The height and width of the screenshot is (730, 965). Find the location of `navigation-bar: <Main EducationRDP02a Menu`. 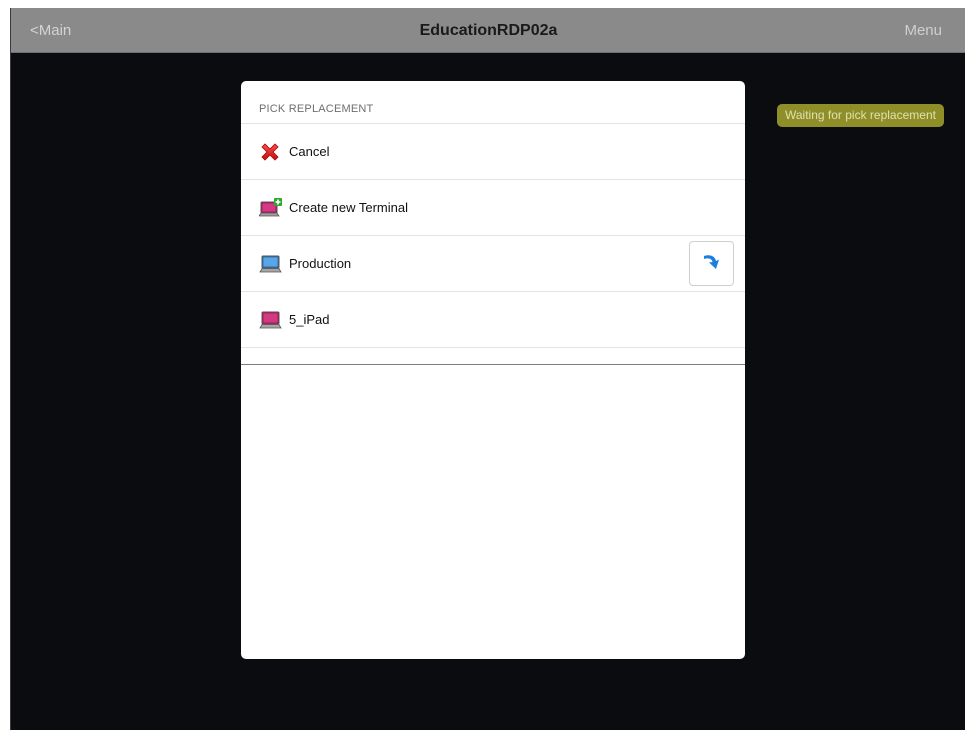

navigation-bar: <Main EducationRDP02a Menu is located at coordinates (488, 30).